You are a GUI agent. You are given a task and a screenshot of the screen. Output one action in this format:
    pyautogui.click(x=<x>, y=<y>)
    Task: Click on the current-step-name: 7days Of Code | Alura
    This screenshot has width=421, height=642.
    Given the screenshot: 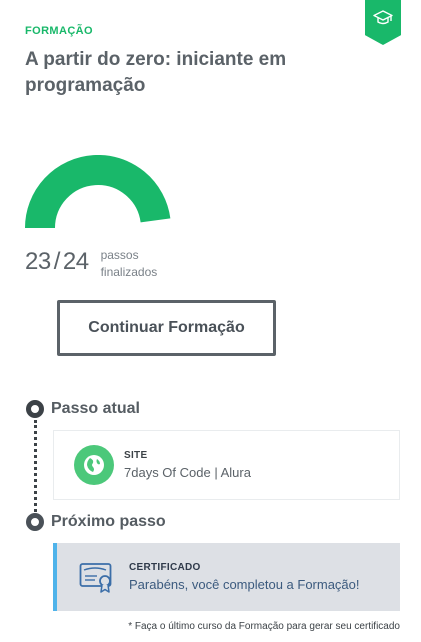 What is the action you would take?
    pyautogui.click(x=187, y=472)
    